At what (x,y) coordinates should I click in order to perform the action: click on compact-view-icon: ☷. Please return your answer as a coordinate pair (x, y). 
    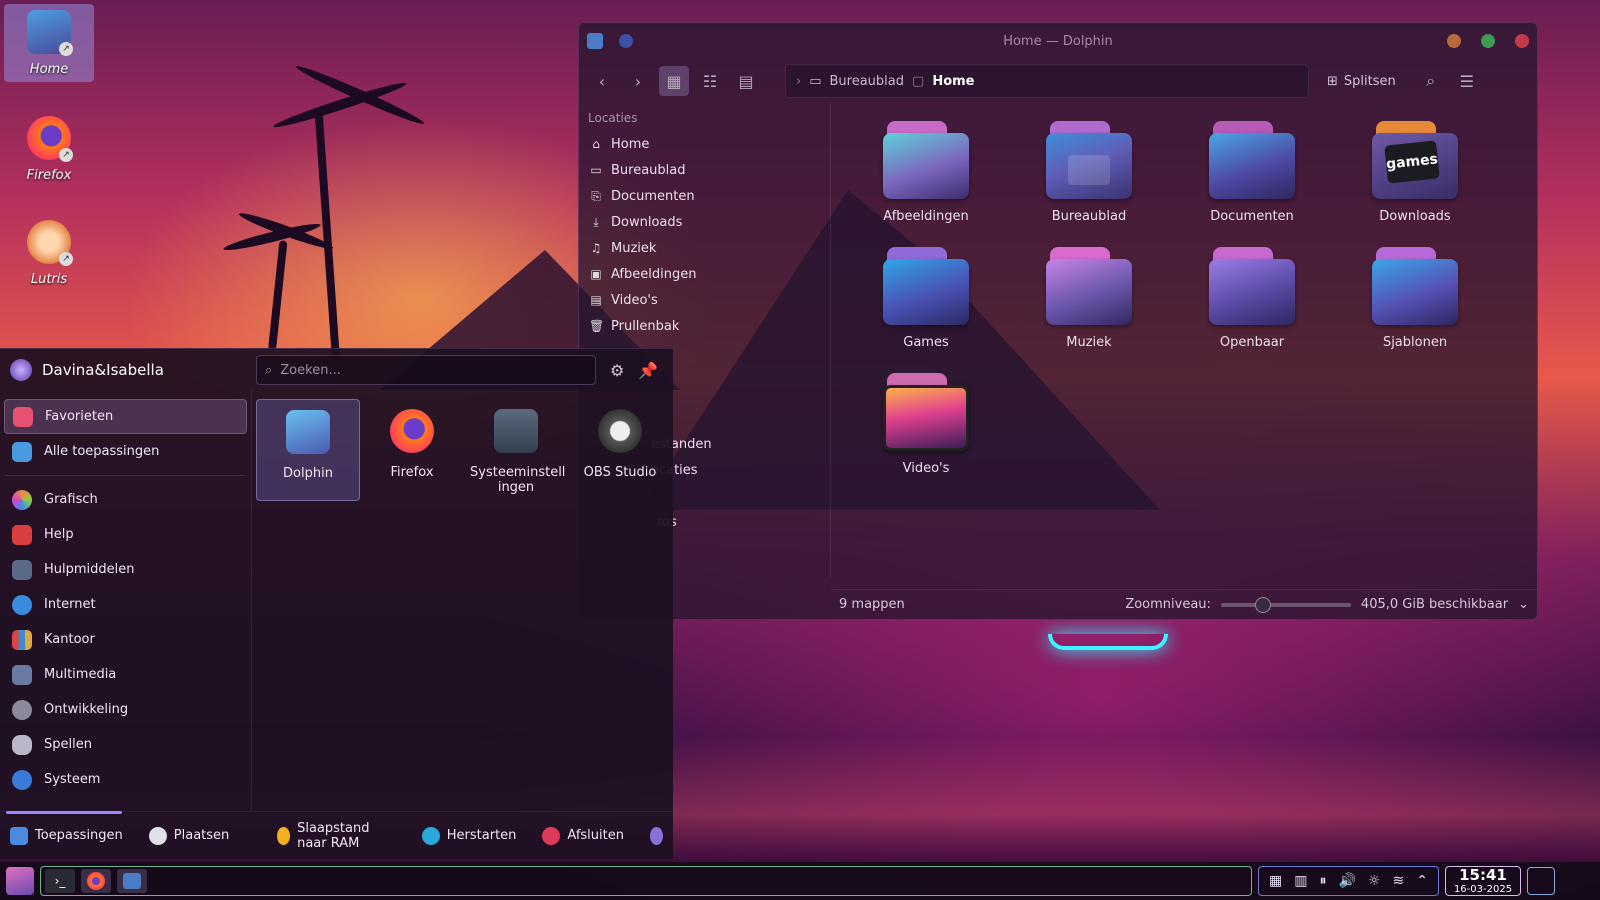
    Looking at the image, I should click on (710, 81).